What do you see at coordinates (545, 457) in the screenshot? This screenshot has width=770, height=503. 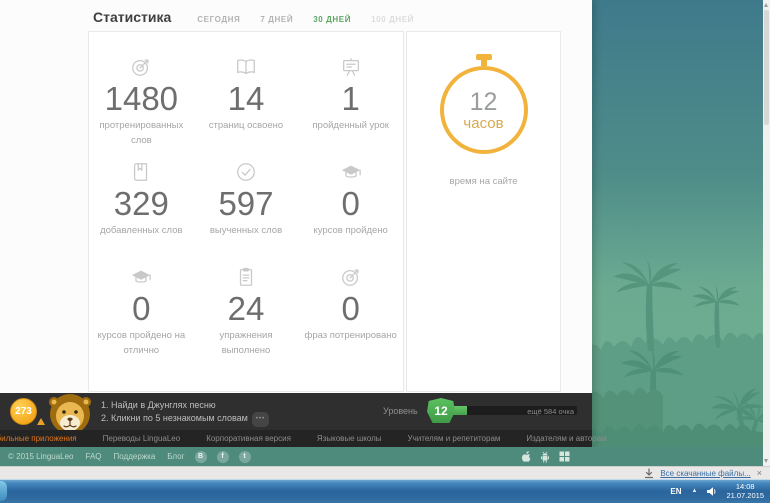 I see `android-icon` at bounding box center [545, 457].